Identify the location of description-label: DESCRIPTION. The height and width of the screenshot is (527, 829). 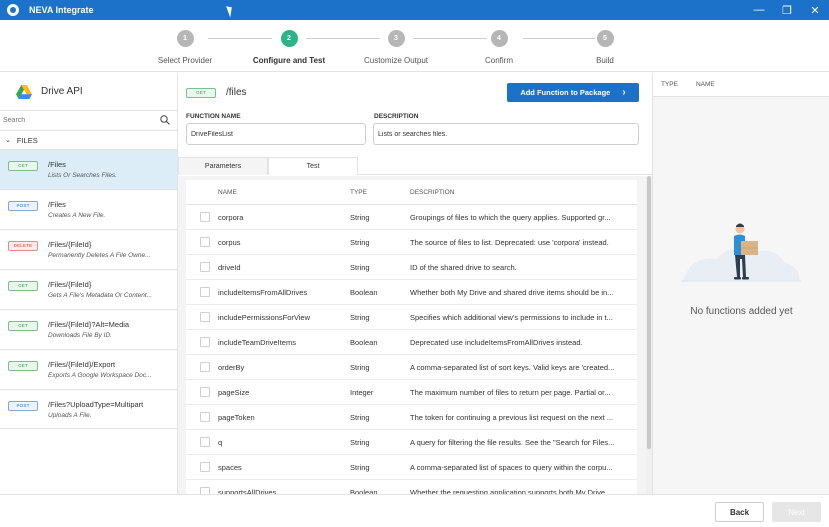
(396, 116).